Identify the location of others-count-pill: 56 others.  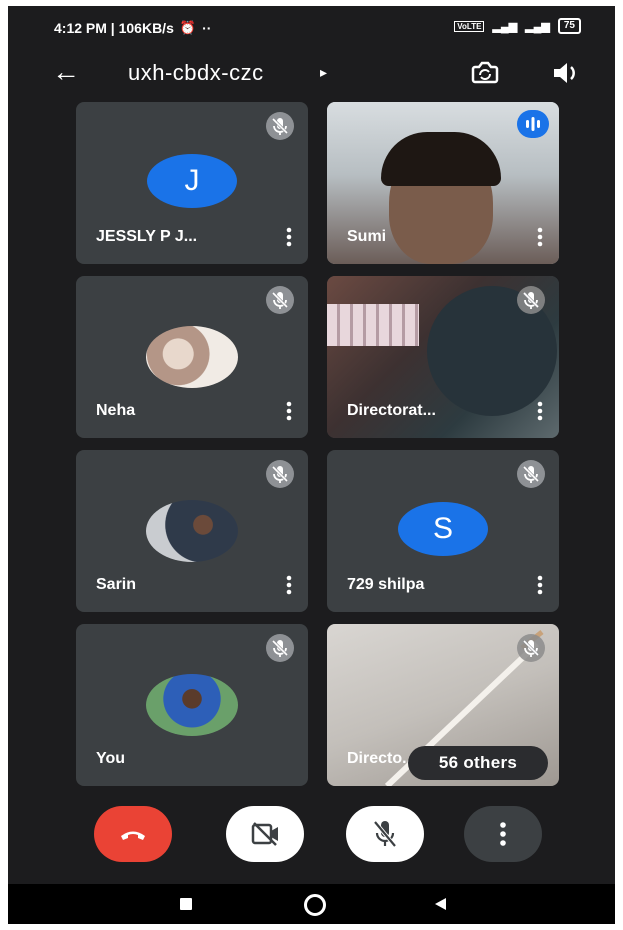
(478, 763).